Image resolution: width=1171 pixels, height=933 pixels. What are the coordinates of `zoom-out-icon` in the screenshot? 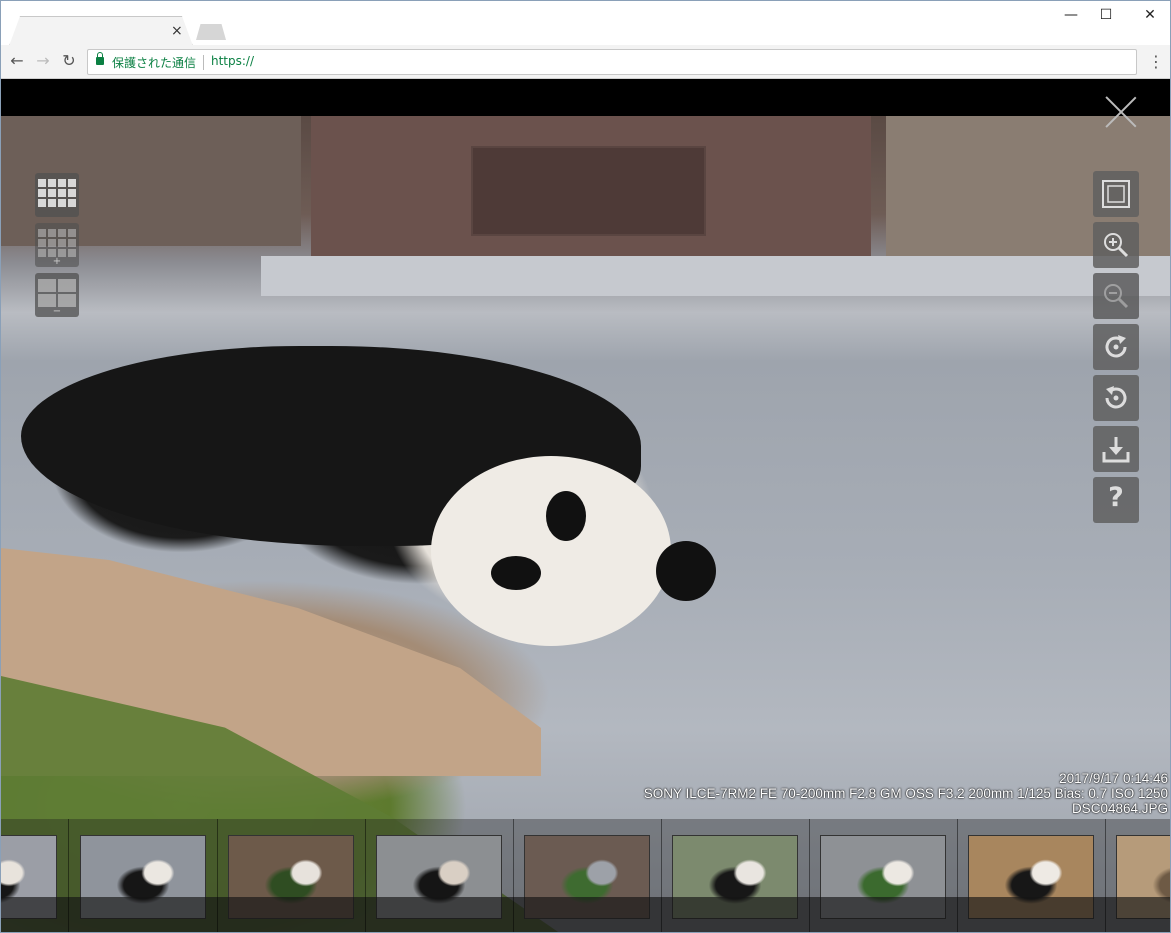 It's located at (1116, 296).